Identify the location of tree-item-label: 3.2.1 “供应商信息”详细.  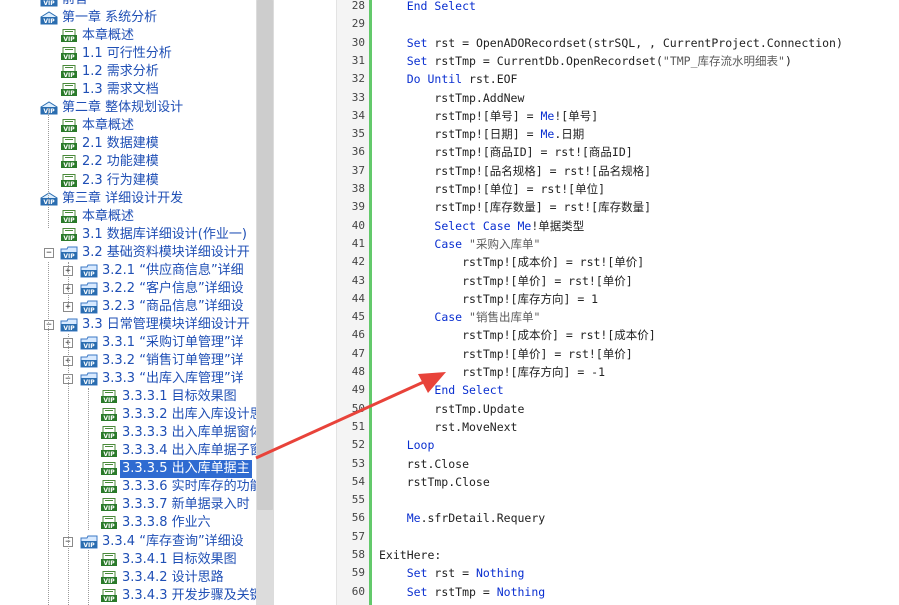
(173, 270).